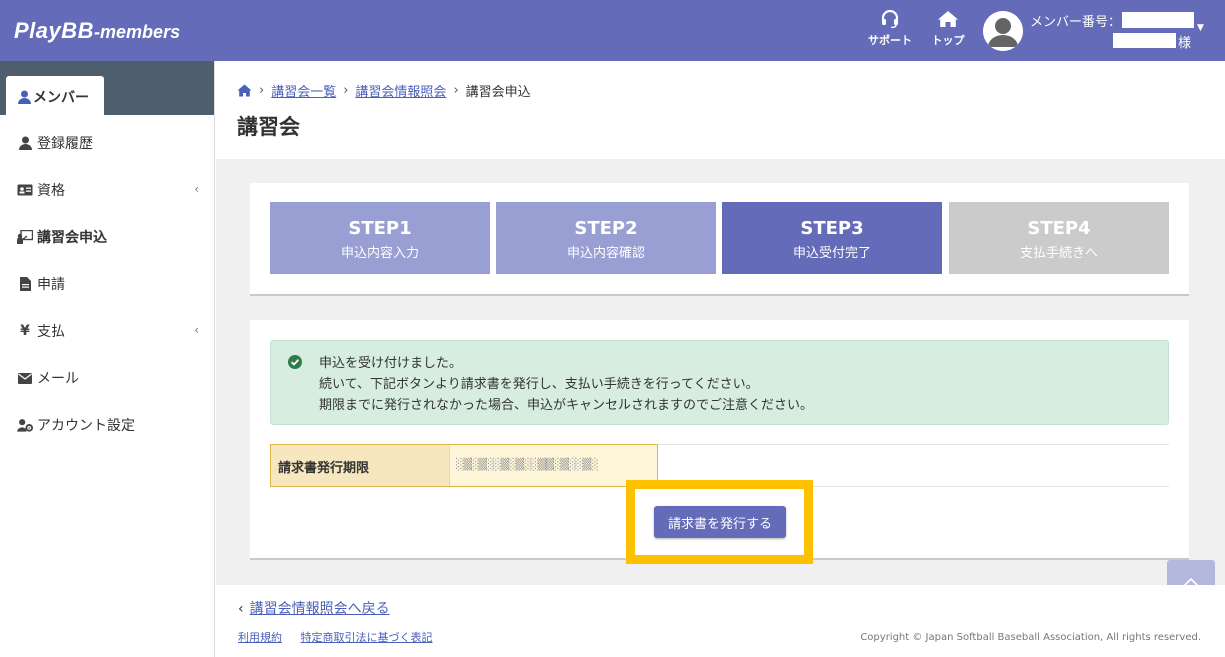 The image size is (1225, 657). Describe the element at coordinates (25, 190) in the screenshot. I see `id-card-icon` at that location.